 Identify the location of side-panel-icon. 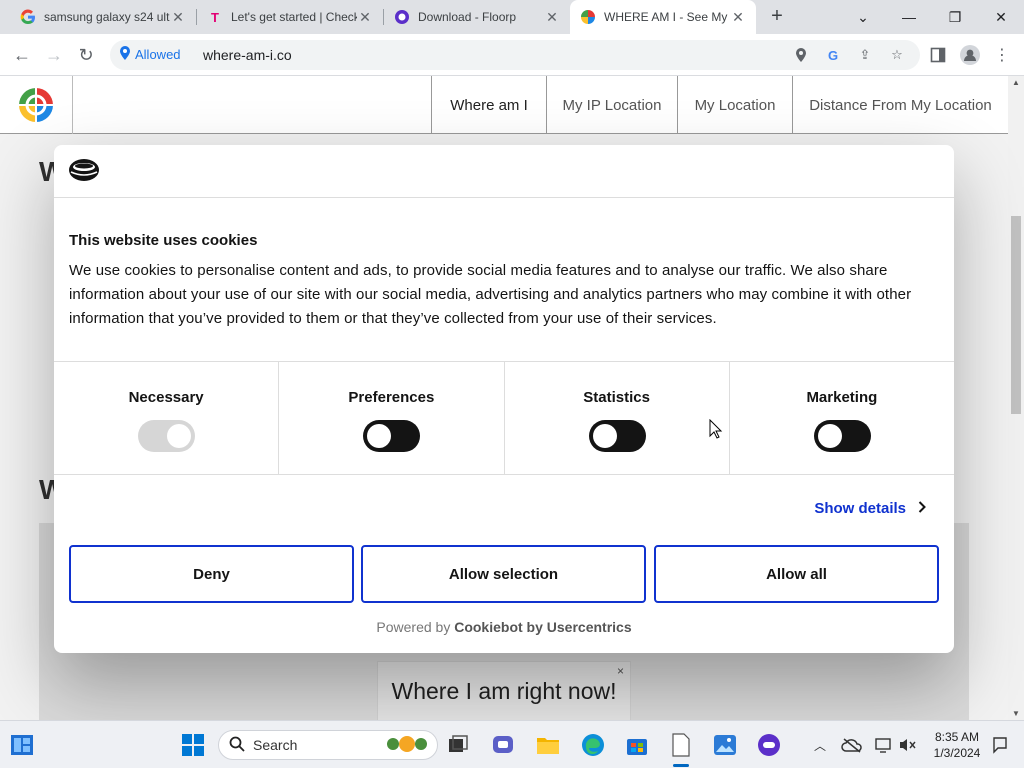
(938, 55).